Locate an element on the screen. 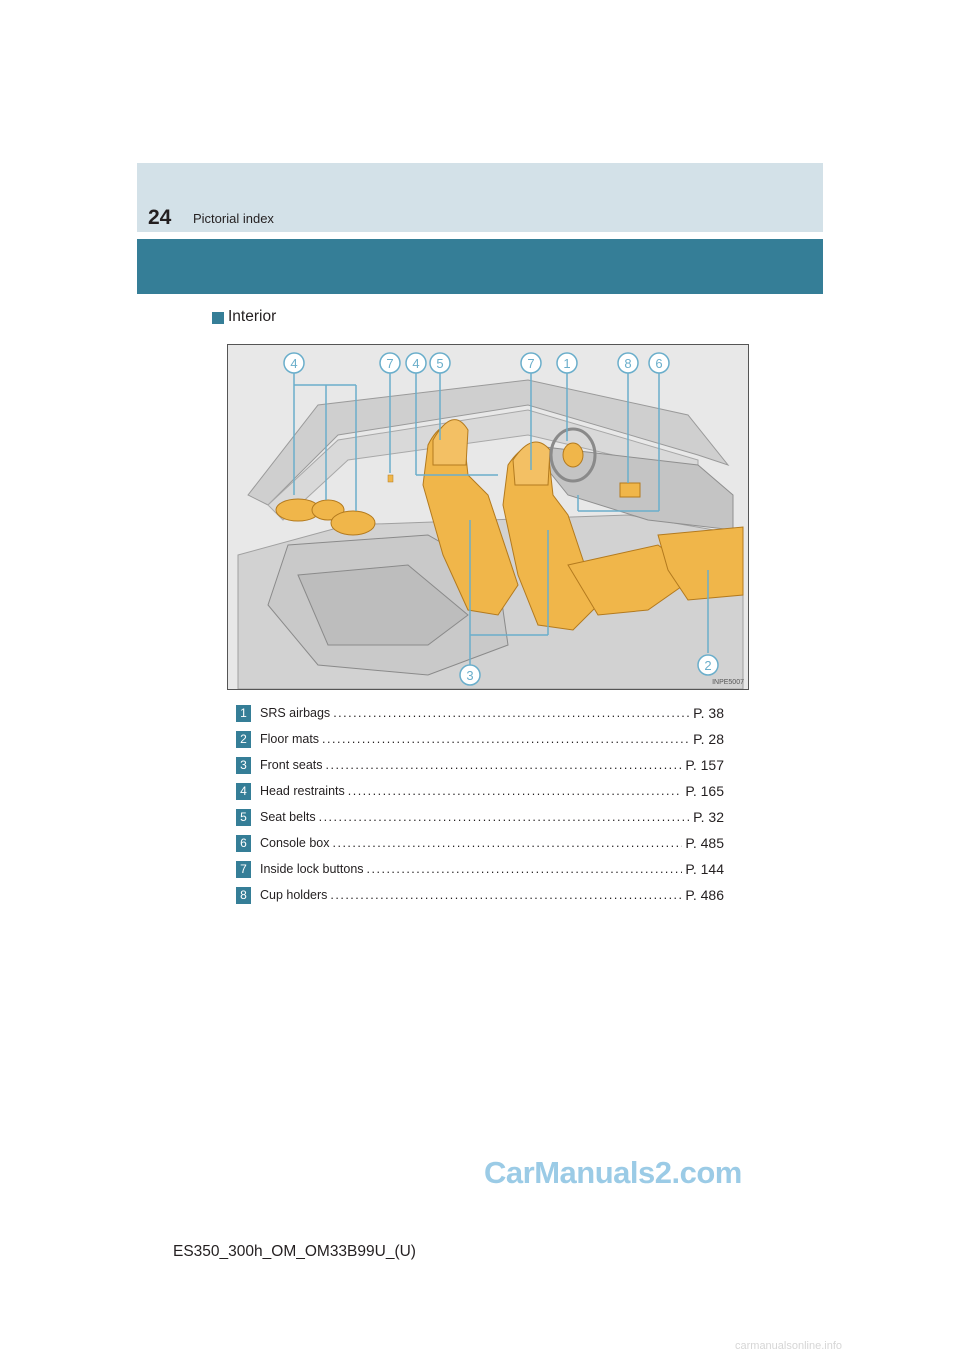  item-number-badge: 7 is located at coordinates (243, 869).